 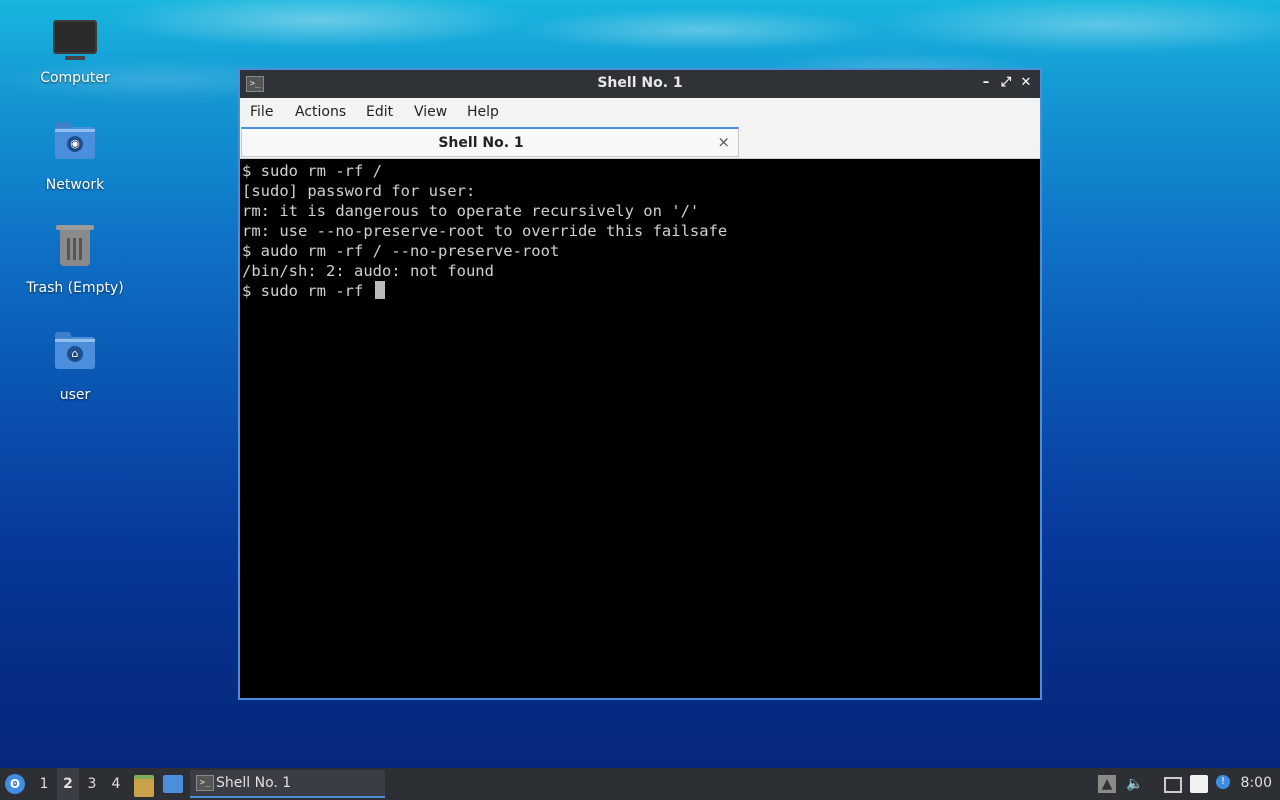 I want to click on clipboard-icon, so click(x=1199, y=784).